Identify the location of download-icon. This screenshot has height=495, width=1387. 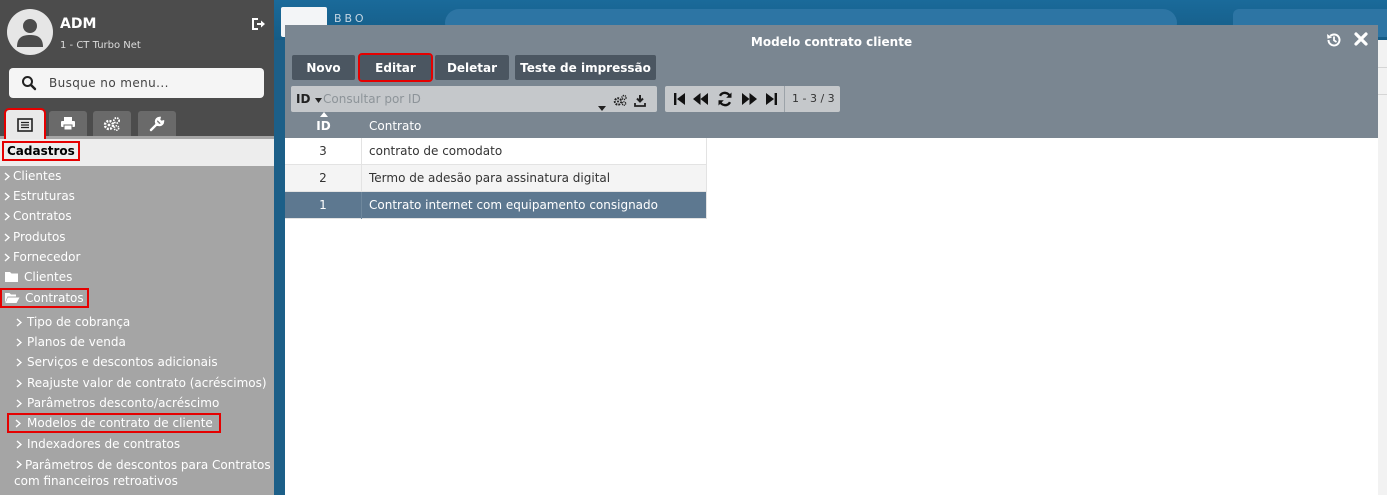
(640, 101).